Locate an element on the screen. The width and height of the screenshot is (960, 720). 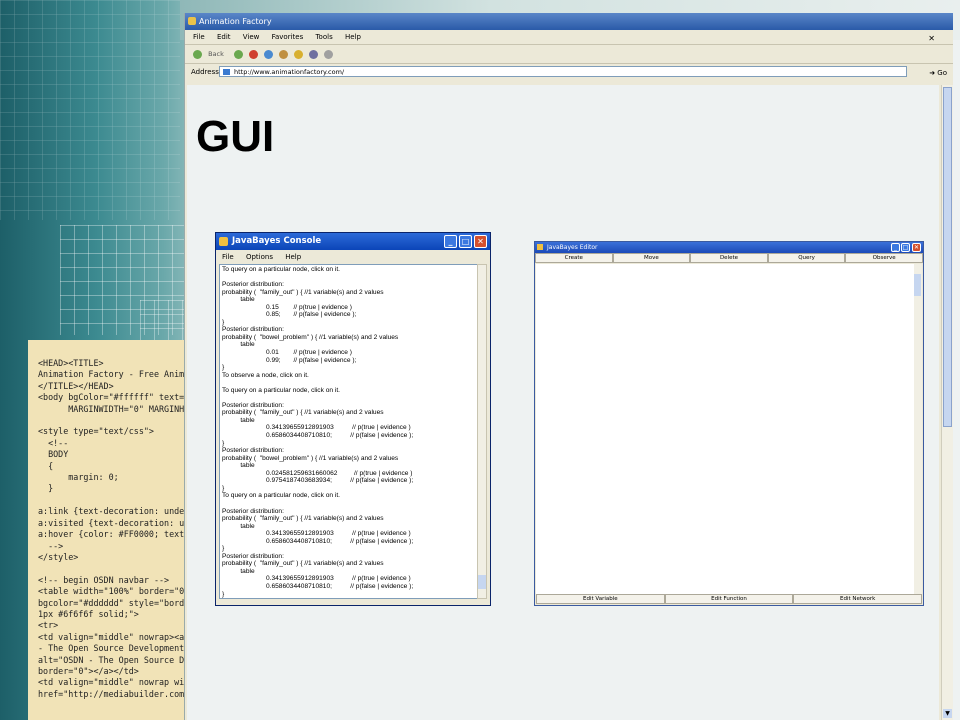
menu-tools: Tools is located at coordinates (323, 37).